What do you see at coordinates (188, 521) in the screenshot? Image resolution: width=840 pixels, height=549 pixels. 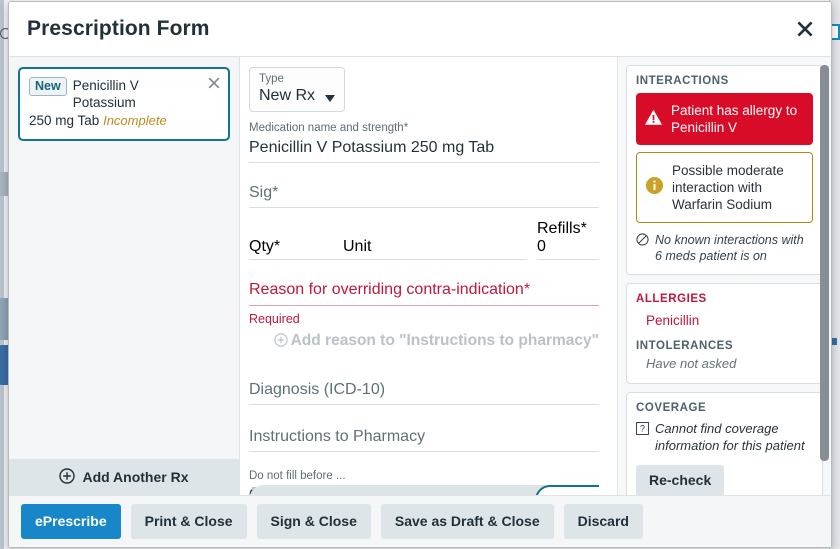 I see `print-and-close-button: Print & Close` at bounding box center [188, 521].